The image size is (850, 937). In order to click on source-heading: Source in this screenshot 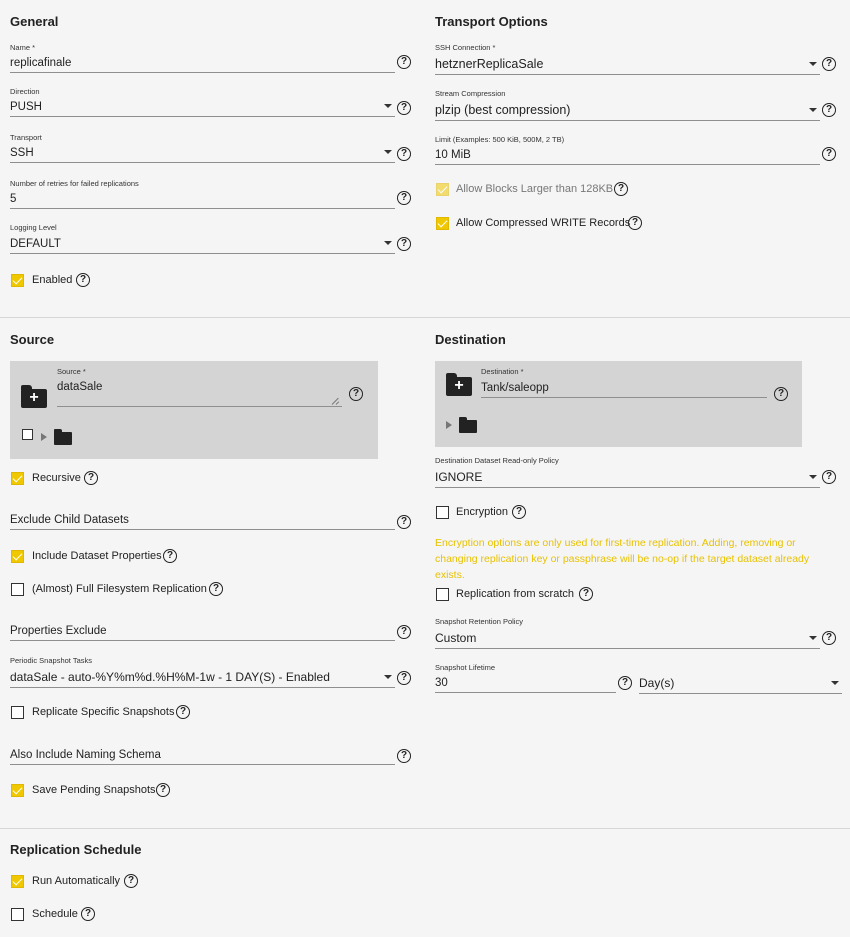, I will do `click(32, 339)`.